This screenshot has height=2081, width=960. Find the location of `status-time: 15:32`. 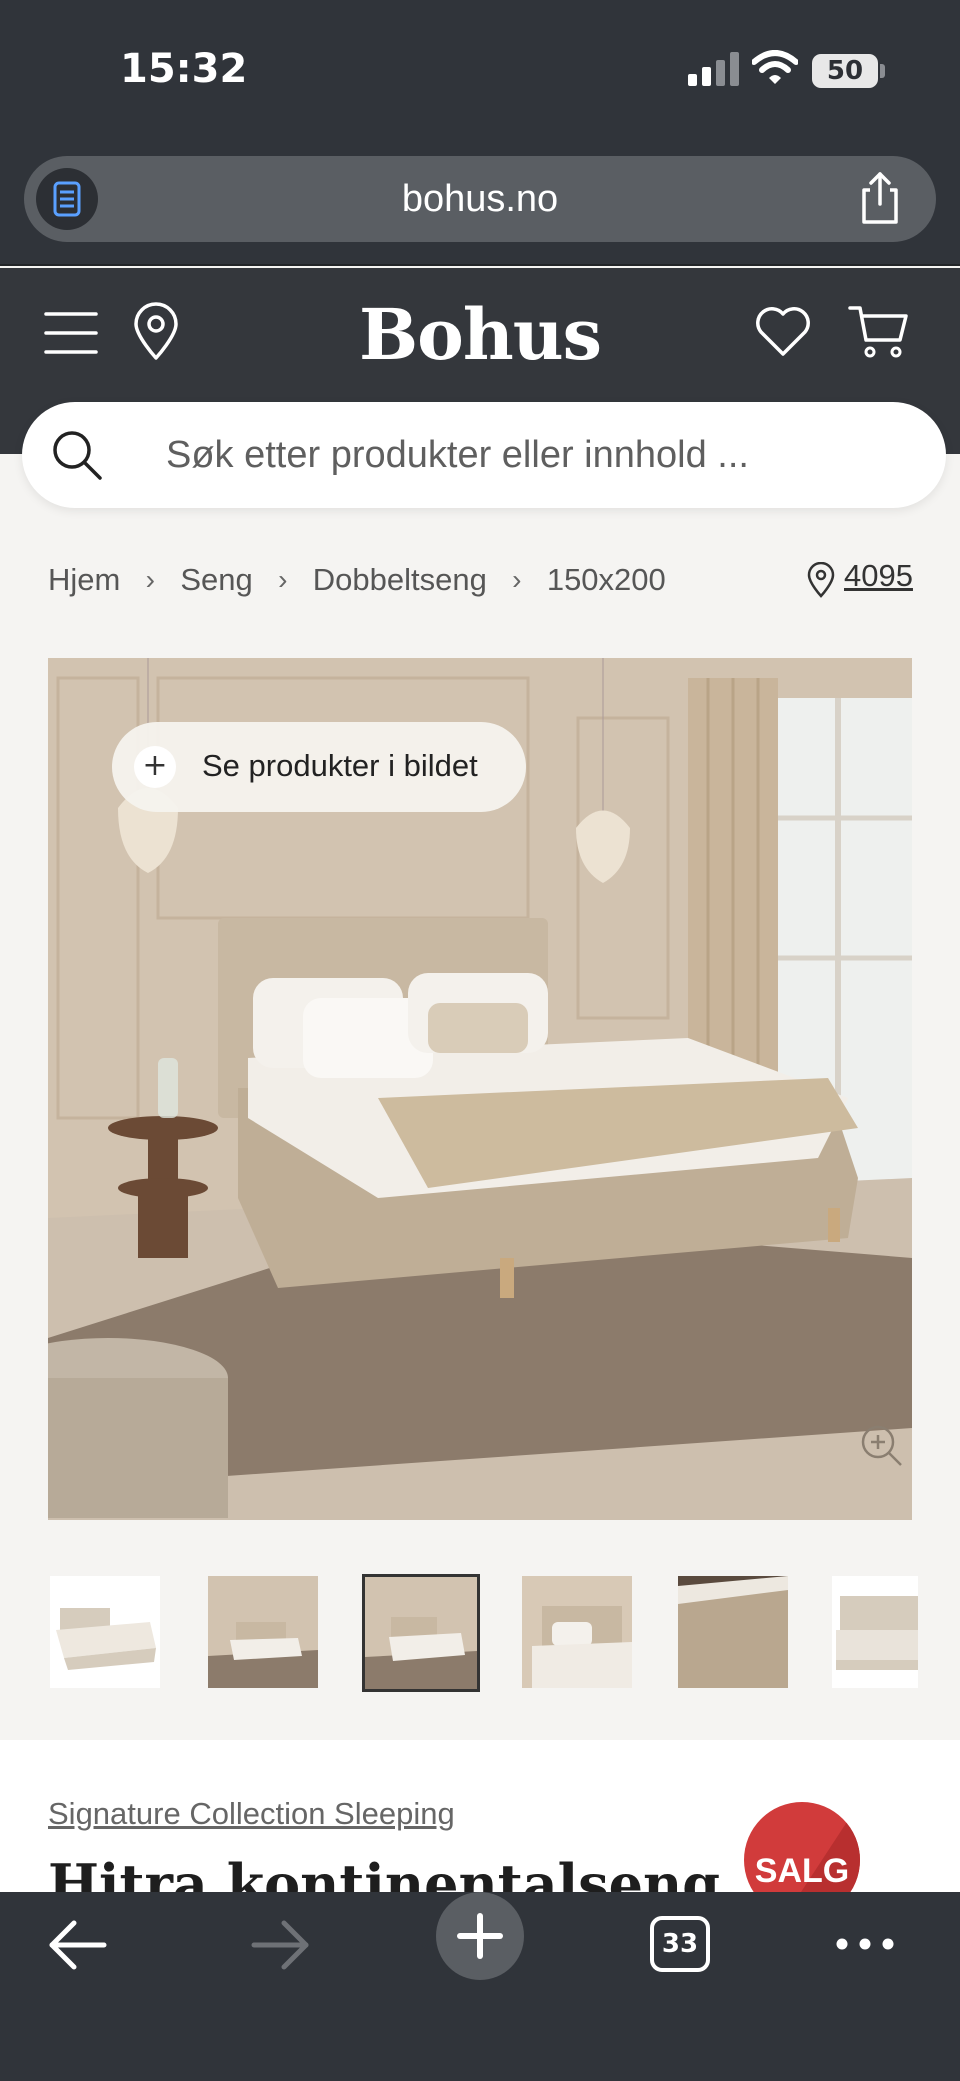

status-time: 15:32 is located at coordinates (184, 69).